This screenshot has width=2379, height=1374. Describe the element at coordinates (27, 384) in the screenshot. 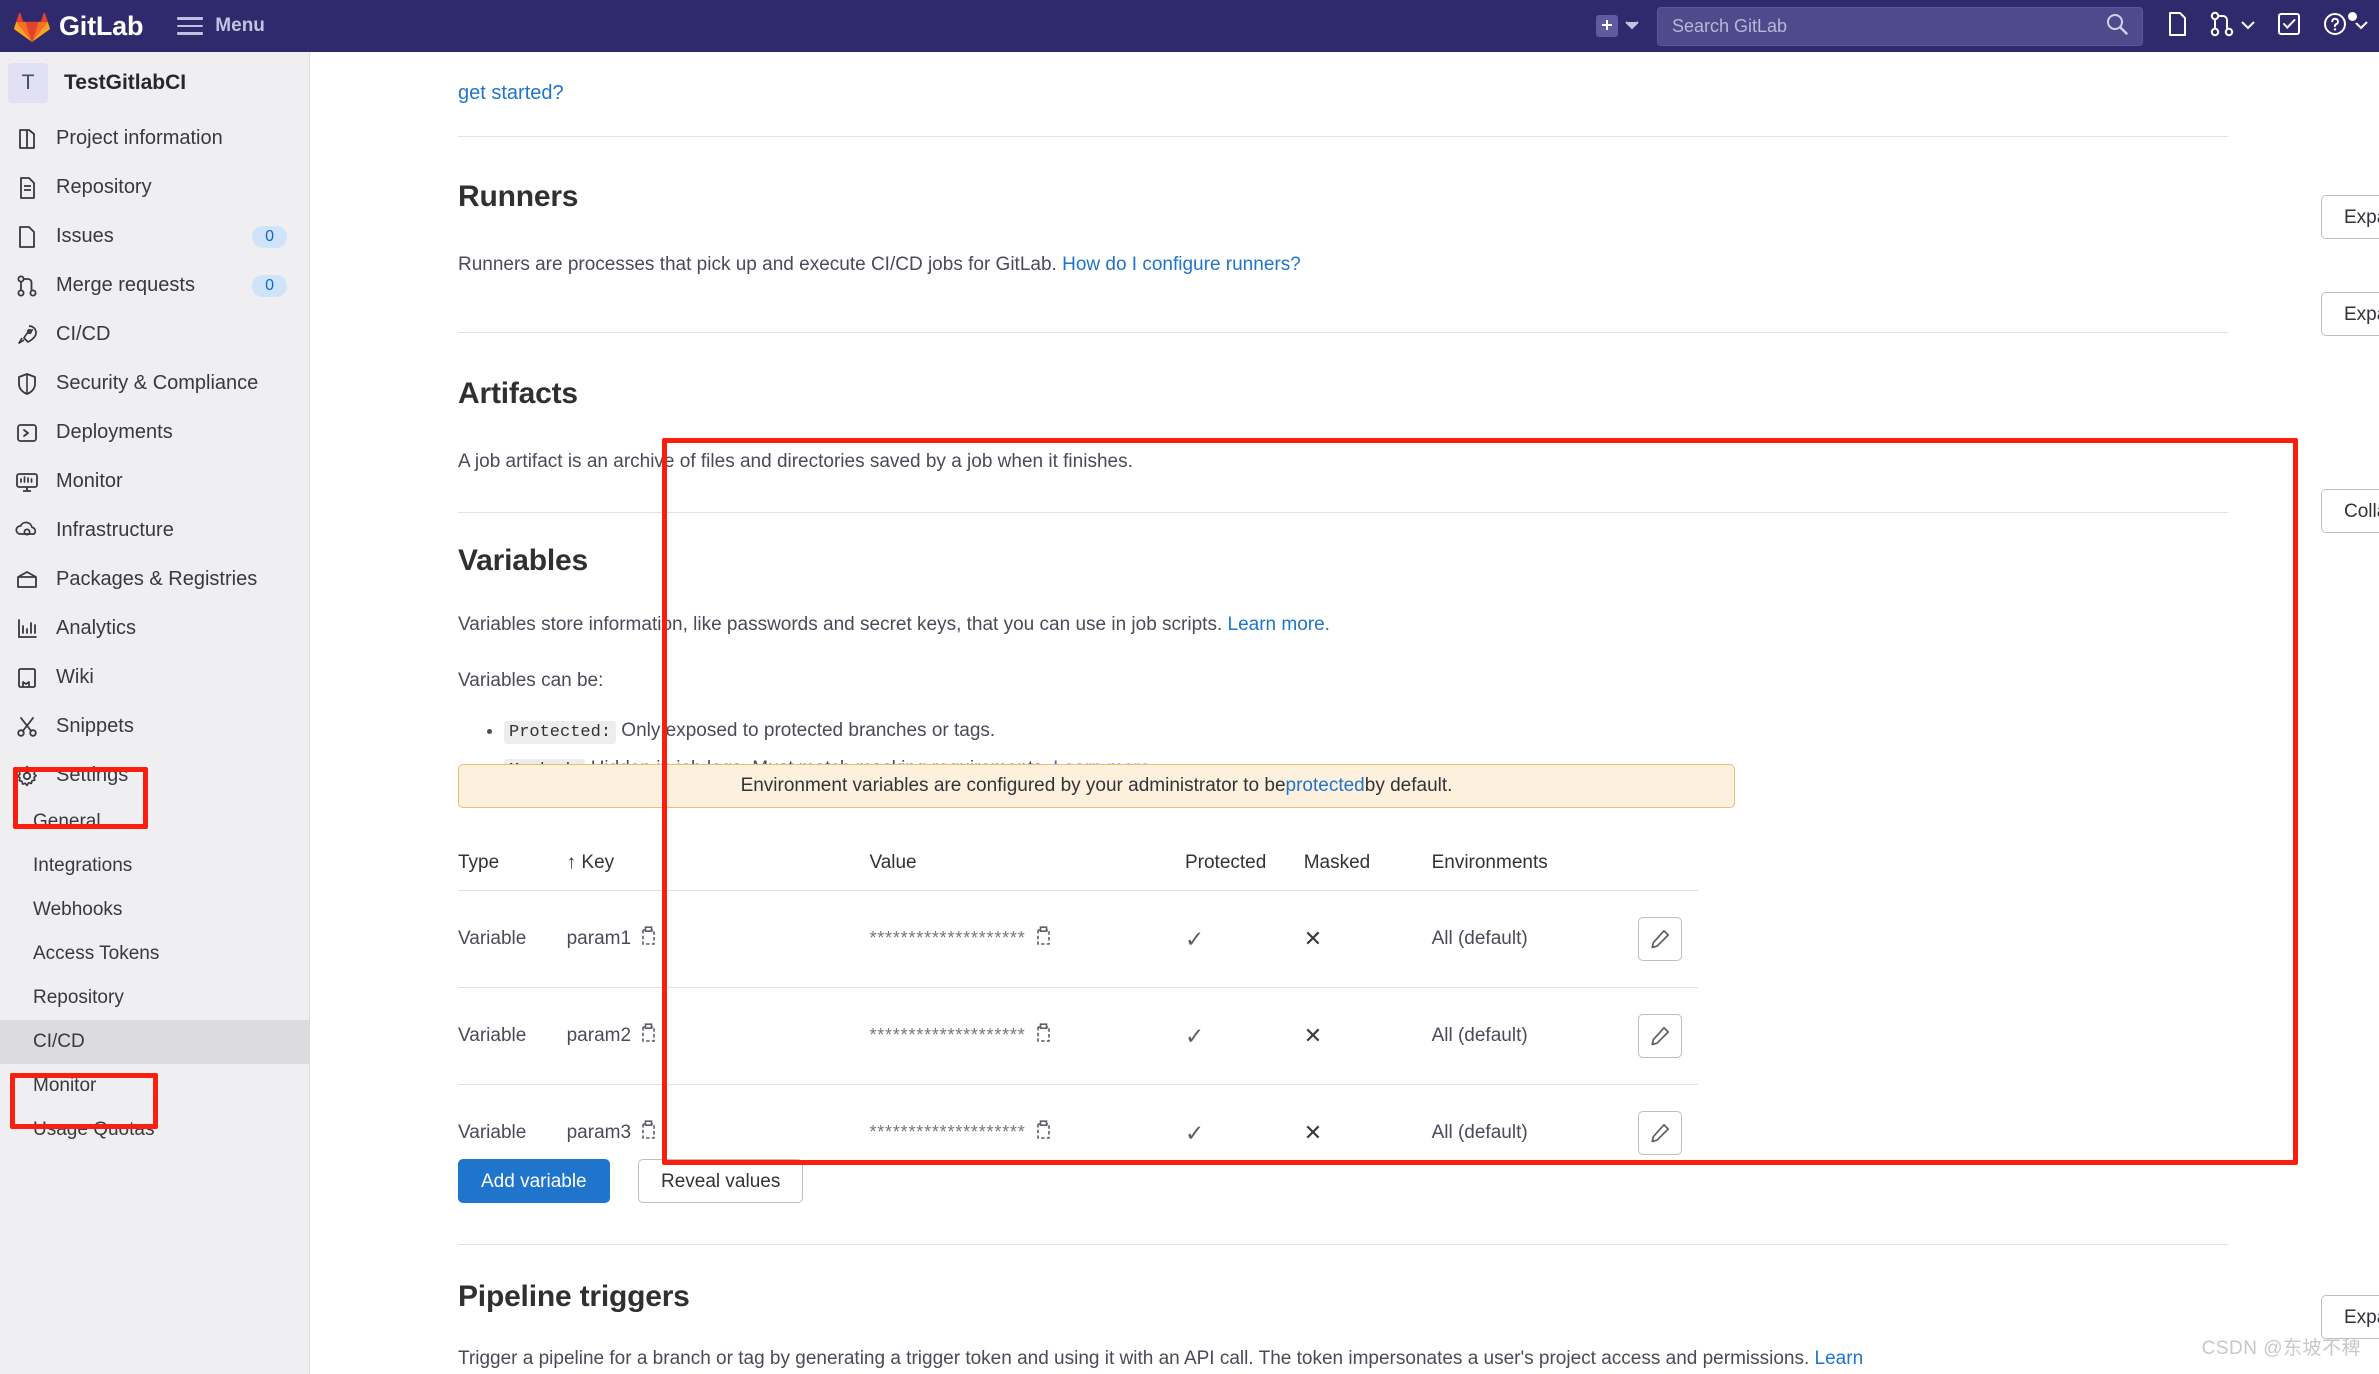

I see `shield-icon` at that location.